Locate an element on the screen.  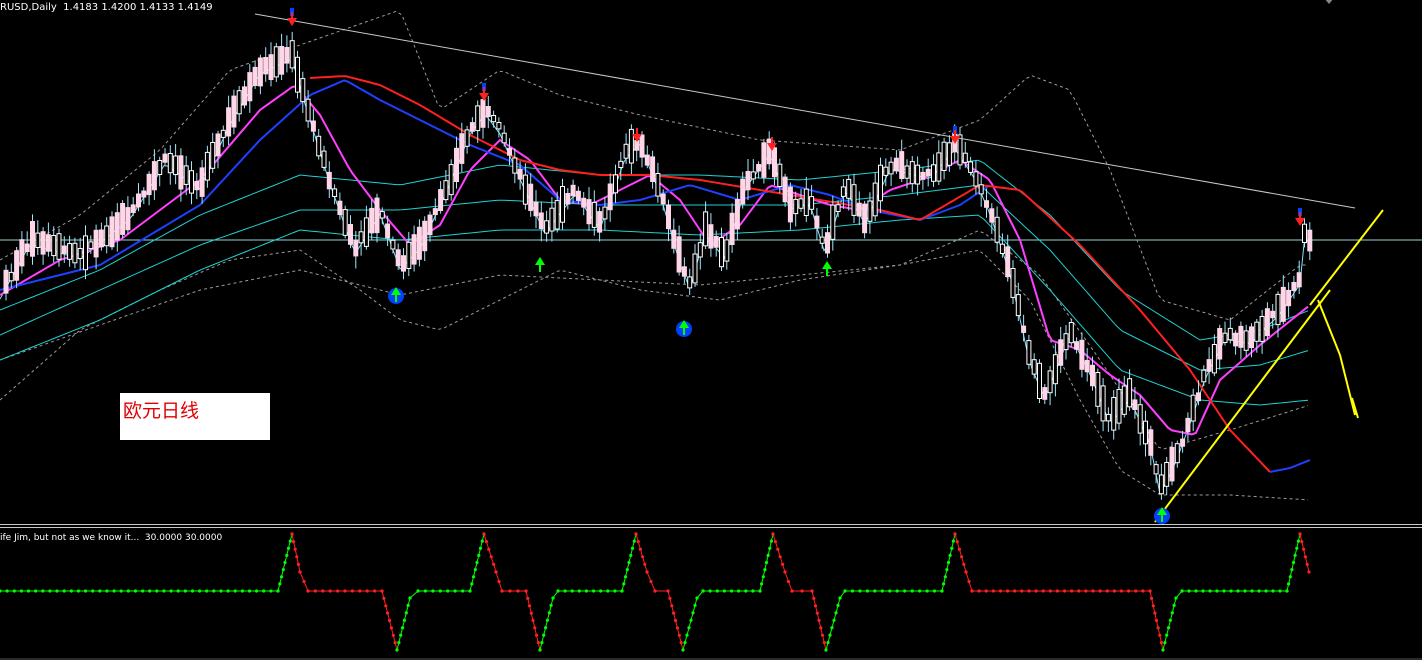
scroll-marker-icon is located at coordinates (1329, 2).